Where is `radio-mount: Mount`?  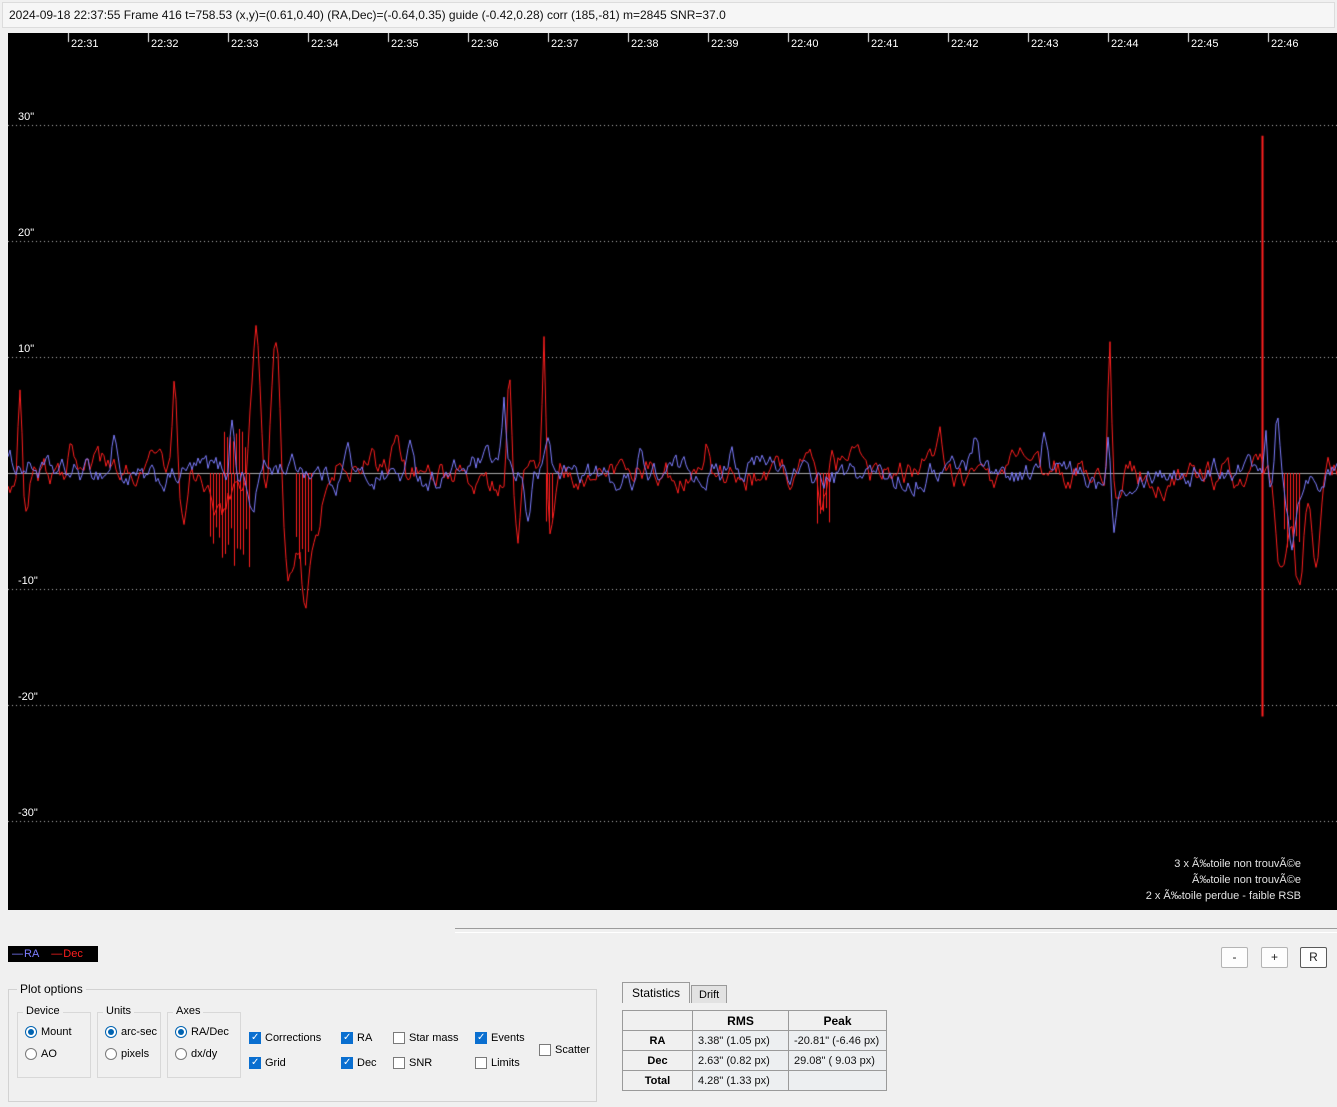
radio-mount: Mount is located at coordinates (57, 1032).